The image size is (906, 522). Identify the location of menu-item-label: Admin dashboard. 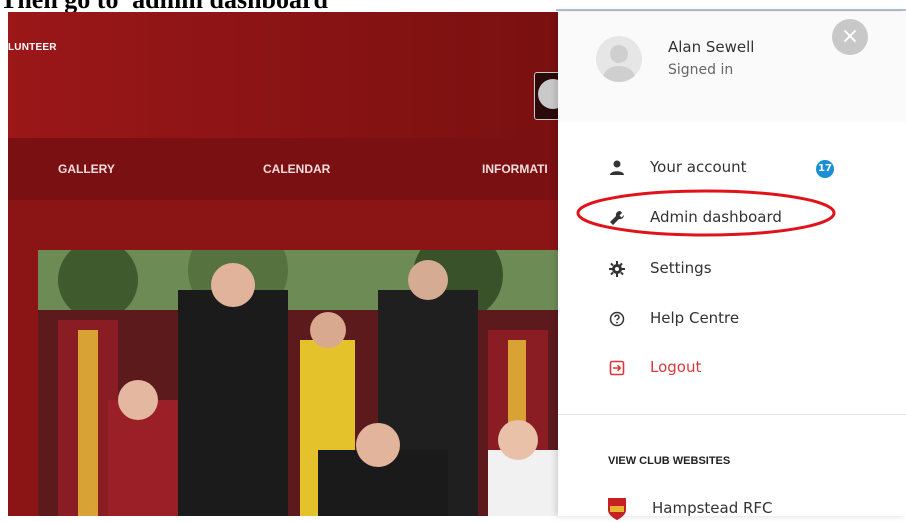
(716, 217).